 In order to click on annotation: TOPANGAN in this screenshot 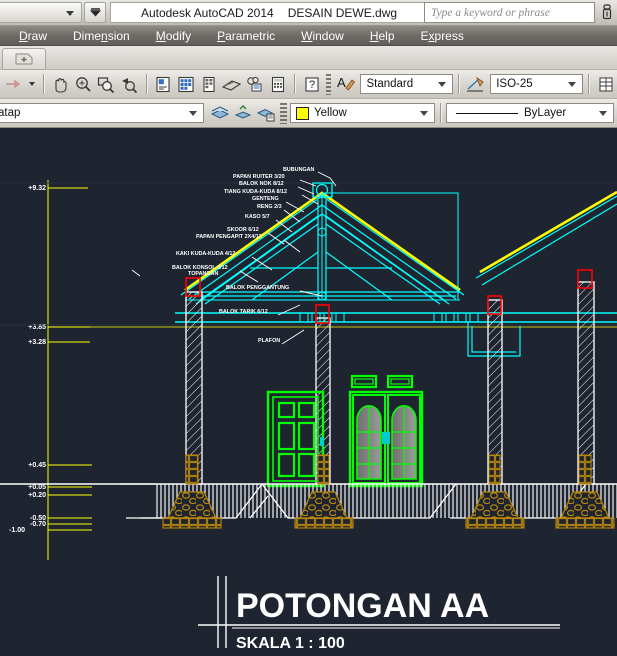, I will do `click(203, 274)`.